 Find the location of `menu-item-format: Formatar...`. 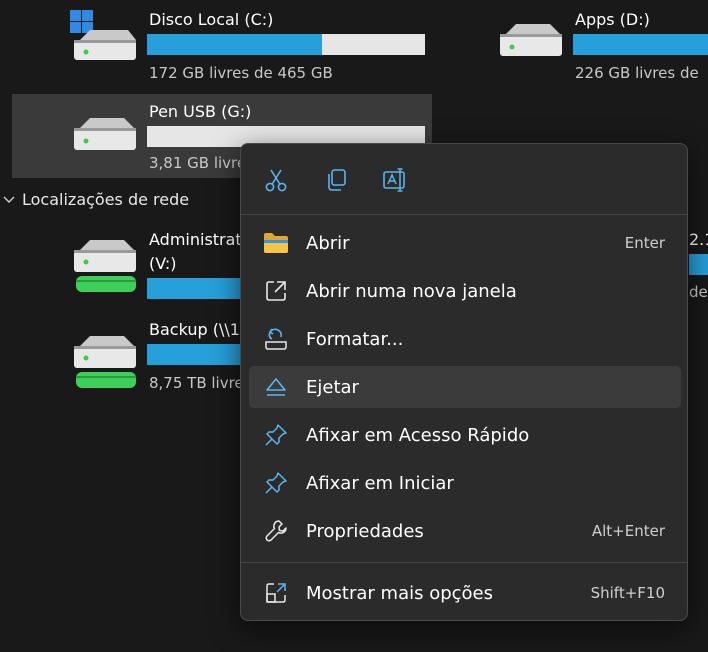

menu-item-format: Formatar... is located at coordinates (465, 339).